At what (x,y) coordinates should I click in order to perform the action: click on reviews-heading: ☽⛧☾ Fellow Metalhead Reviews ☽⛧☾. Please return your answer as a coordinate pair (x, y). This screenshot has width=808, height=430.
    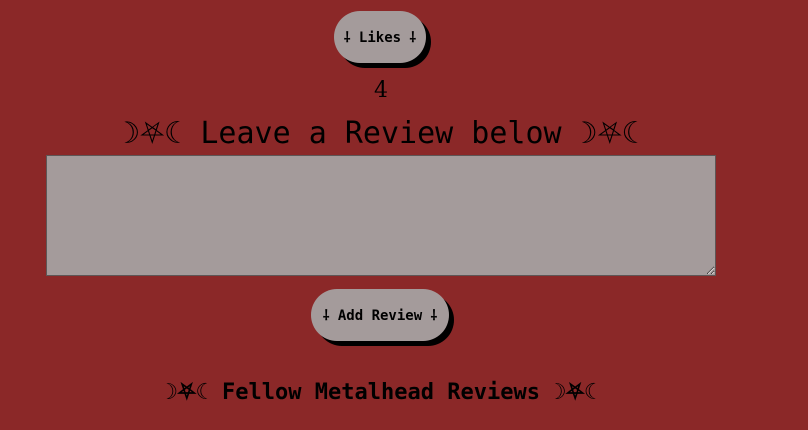
    Looking at the image, I should click on (381, 393).